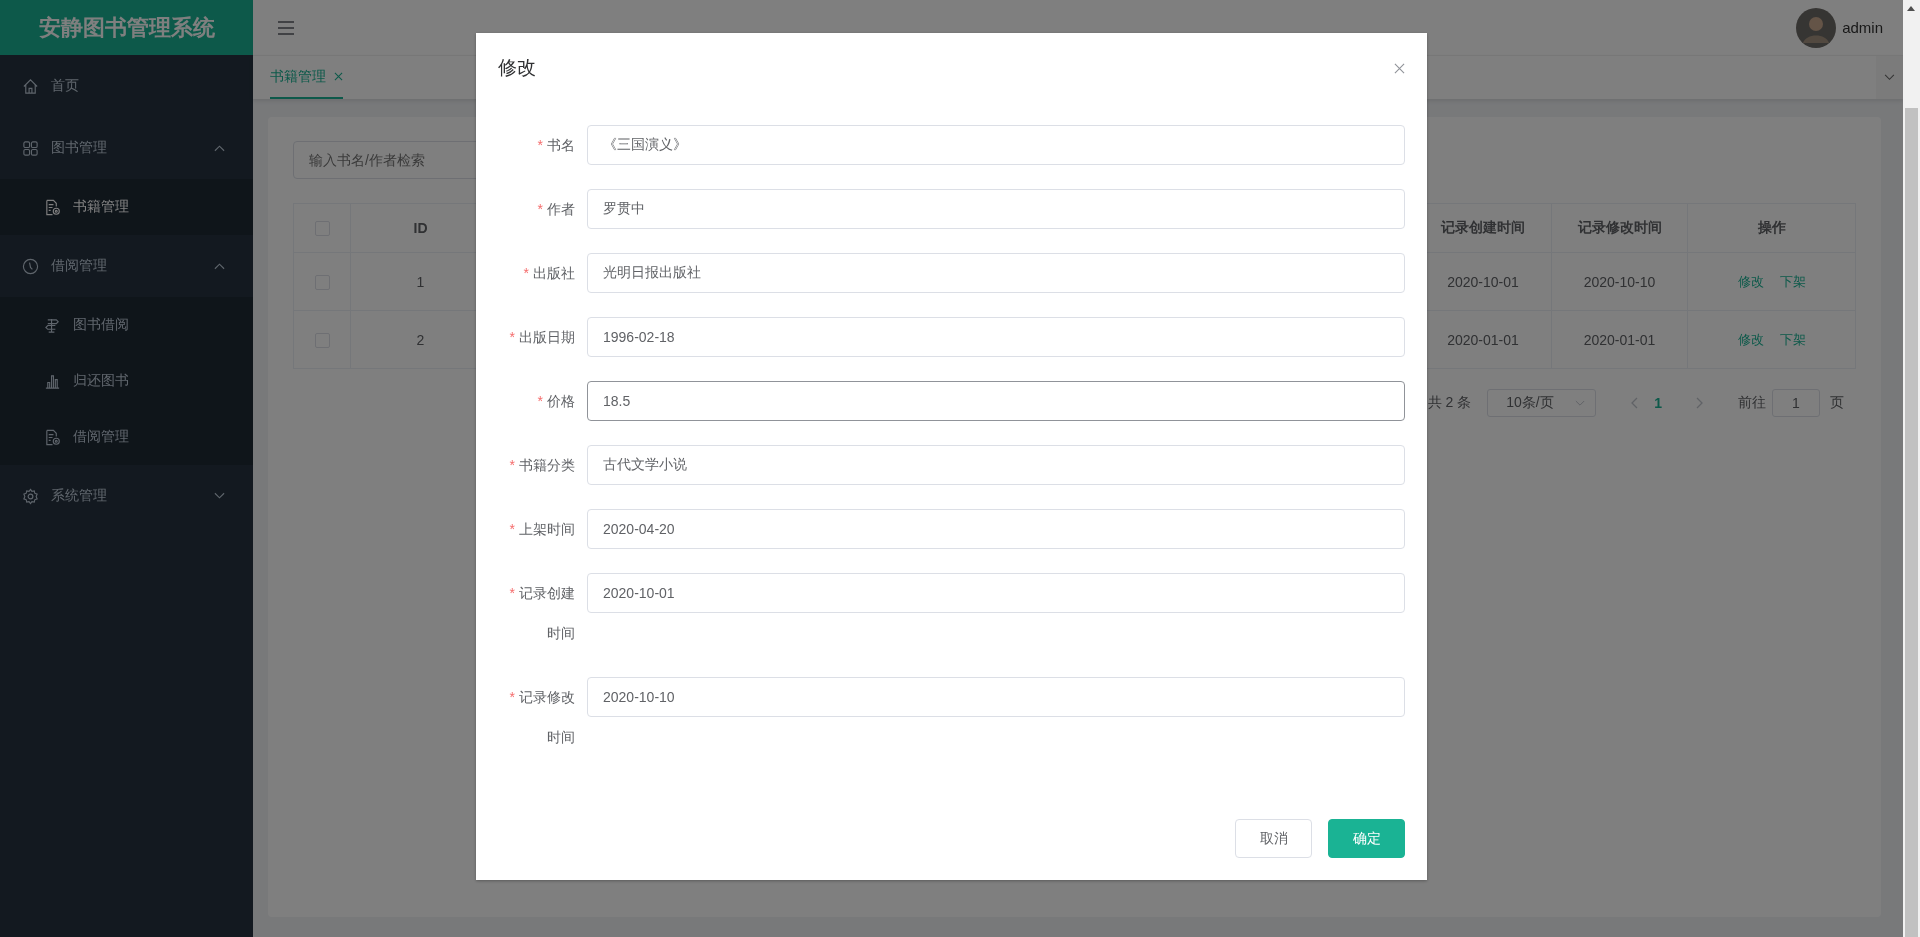 Image resolution: width=1920 pixels, height=937 pixels. Describe the element at coordinates (996, 145) in the screenshot. I see `input-field: 《三国演义》` at that location.